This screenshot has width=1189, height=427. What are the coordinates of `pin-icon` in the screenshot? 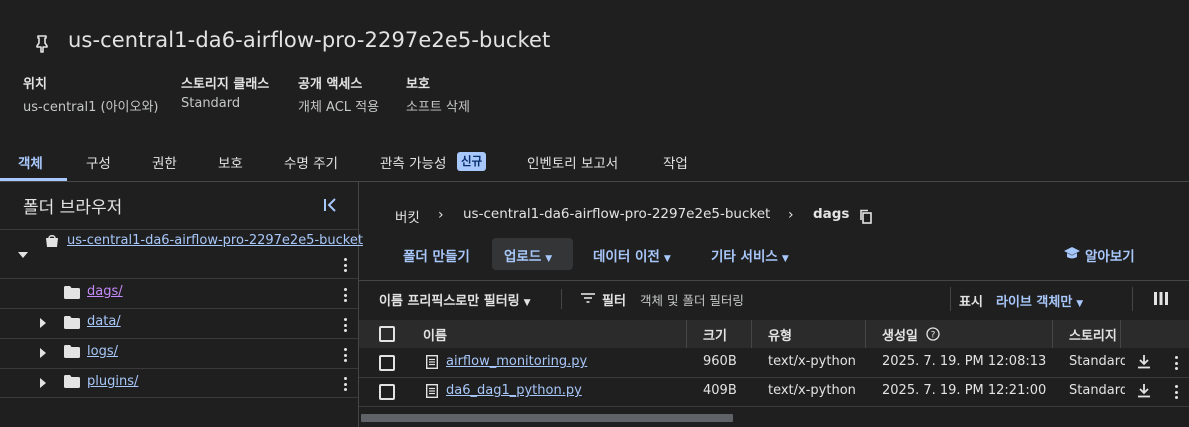 It's located at (42, 44).